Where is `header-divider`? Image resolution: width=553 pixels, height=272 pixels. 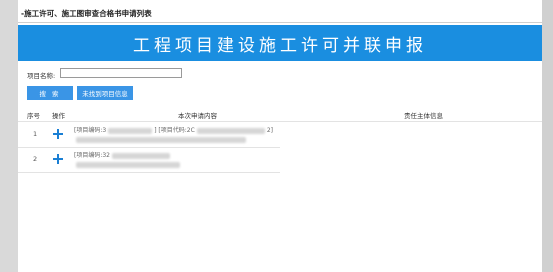 header-divider is located at coordinates (280, 121).